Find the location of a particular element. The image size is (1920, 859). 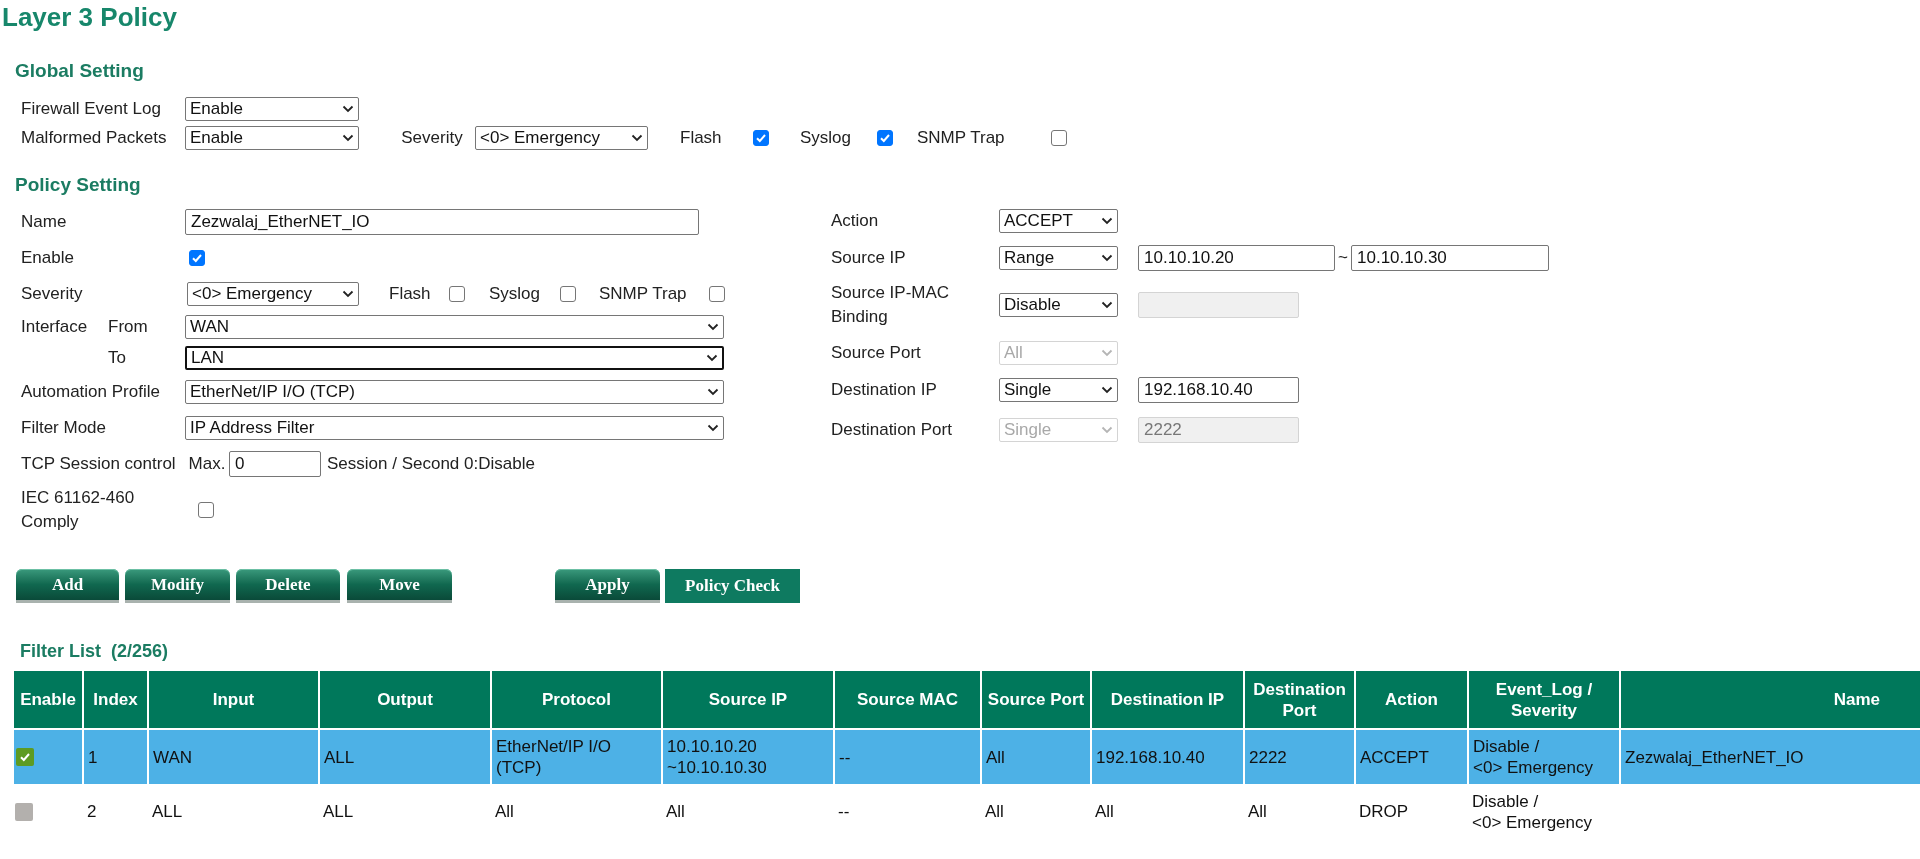

field-text: Session / Second 0:Disable is located at coordinates (431, 464).